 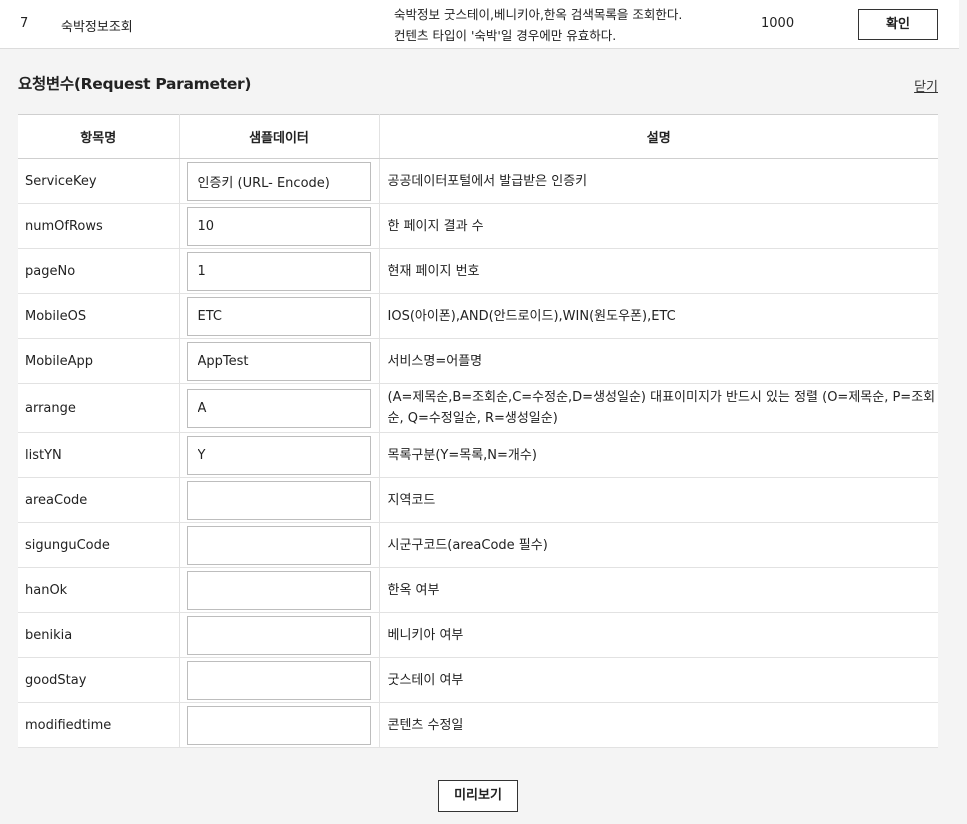 What do you see at coordinates (658, 635) in the screenshot?
I see `param-desc: 베니키아 여부` at bounding box center [658, 635].